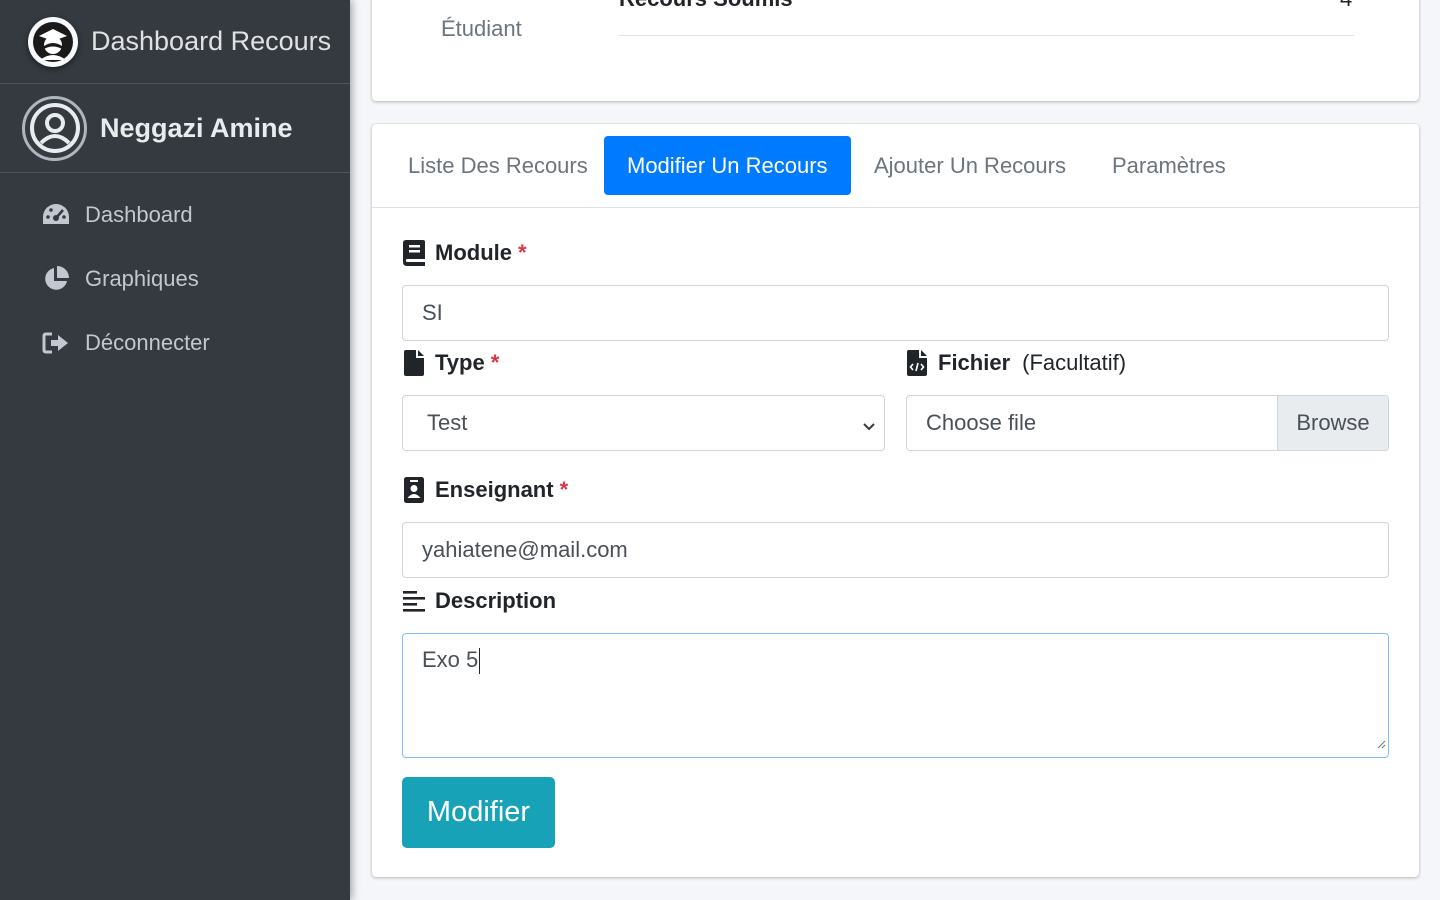  Describe the element at coordinates (895, 50) in the screenshot. I see `stats-card` at that location.